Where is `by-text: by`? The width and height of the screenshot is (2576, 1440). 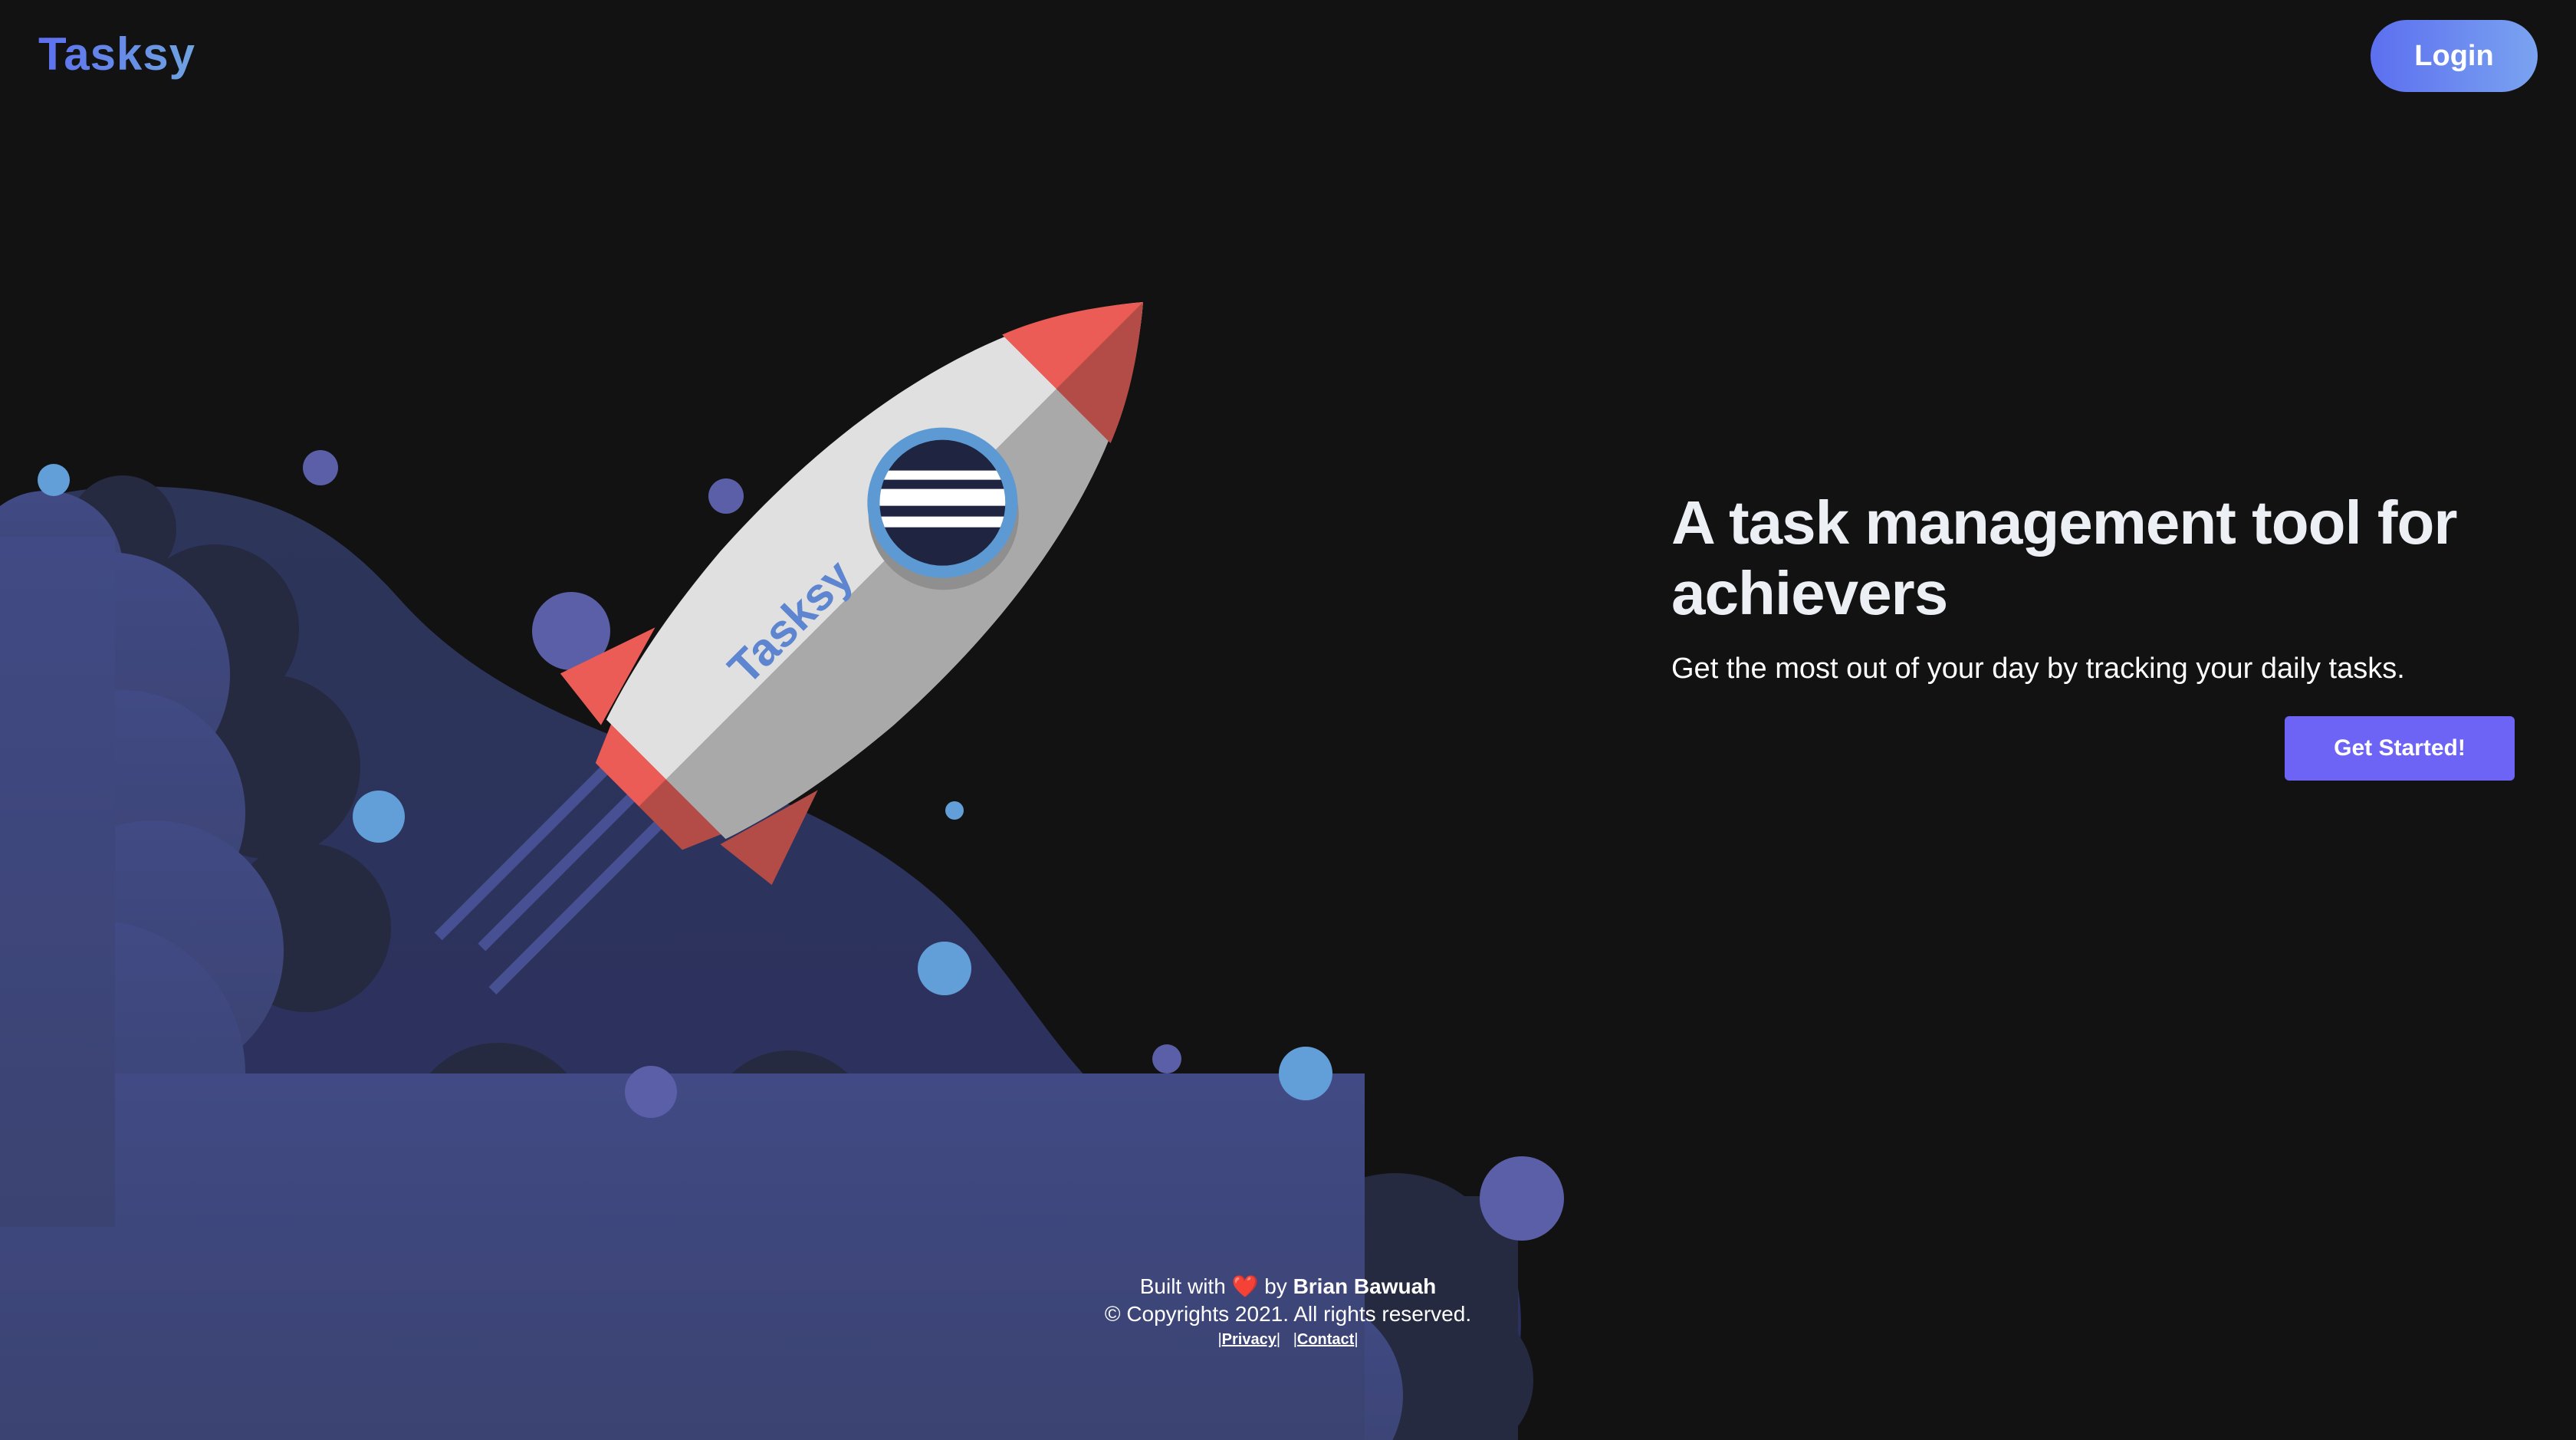 by-text: by is located at coordinates (1275, 1286).